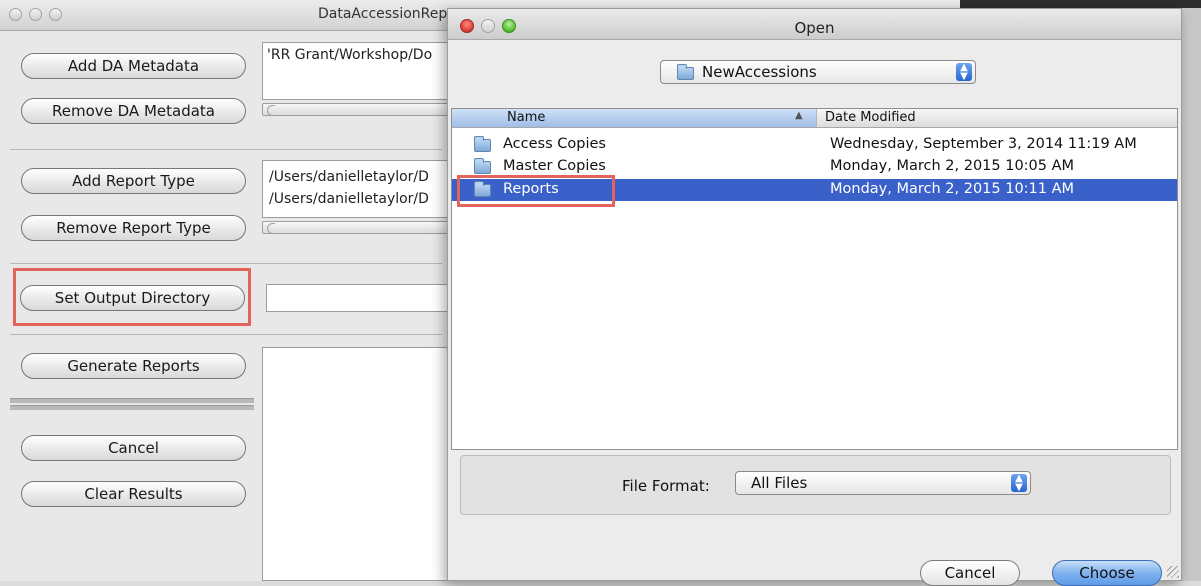  Describe the element at coordinates (526, 117) in the screenshot. I see `name-column-label: Name` at that location.